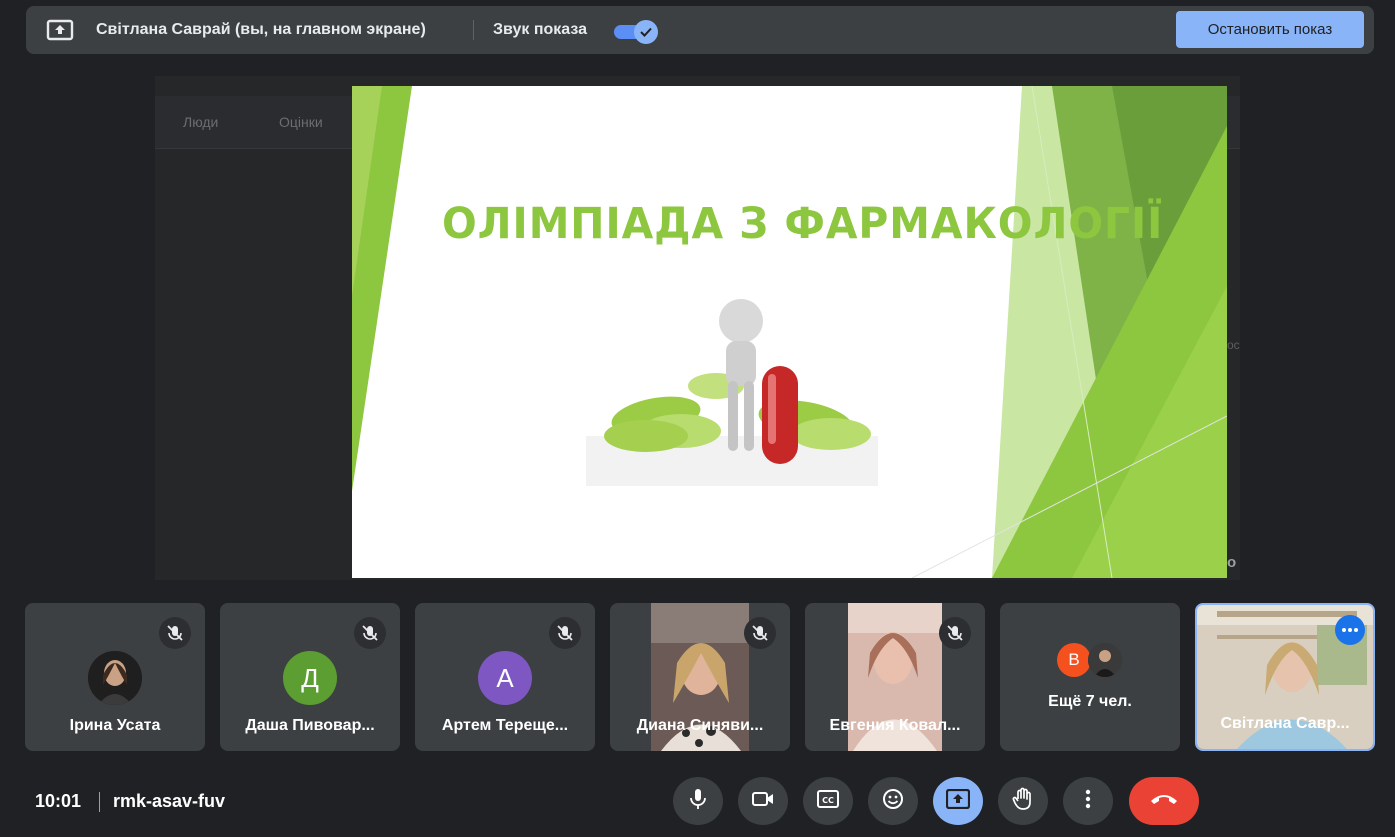 This screenshot has width=1395, height=837. I want to click on more-participants-tile: В Ещё 7 чел., so click(1090, 677).